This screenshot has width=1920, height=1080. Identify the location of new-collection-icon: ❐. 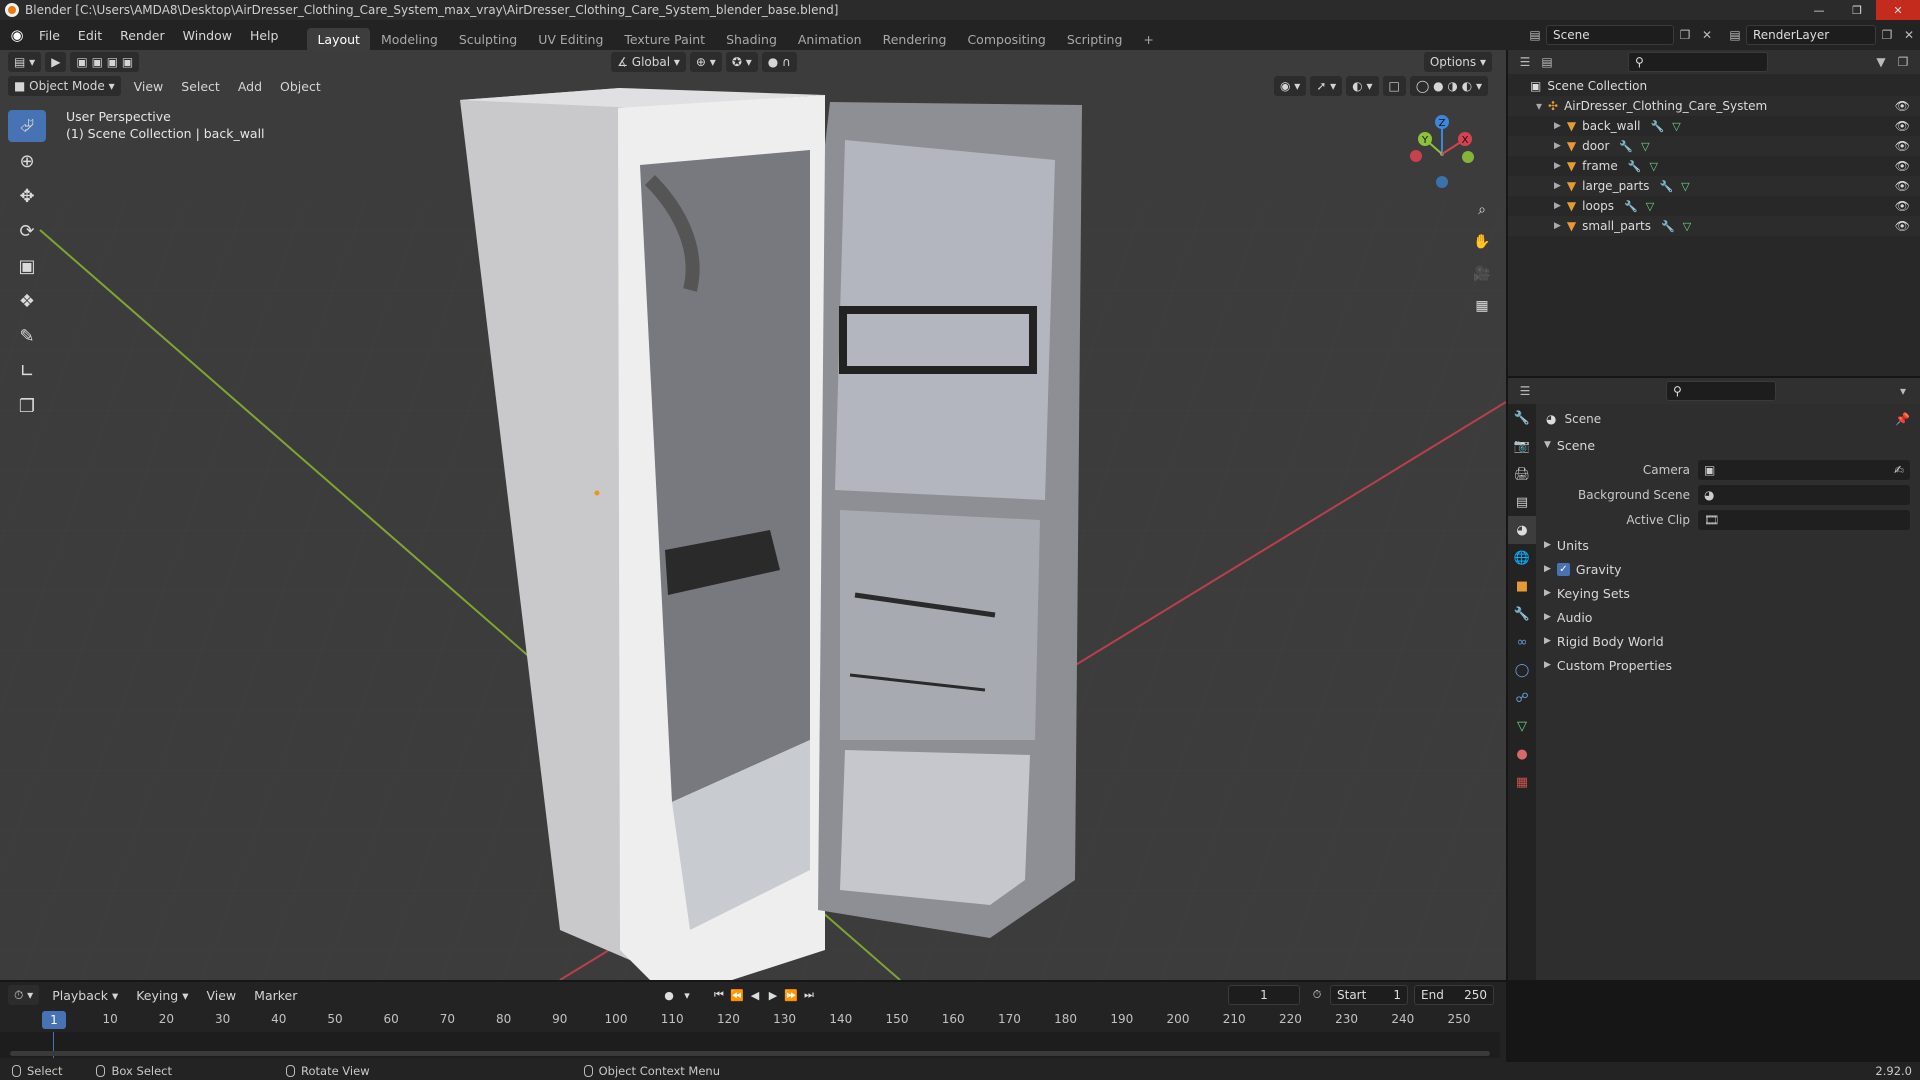
(1903, 62).